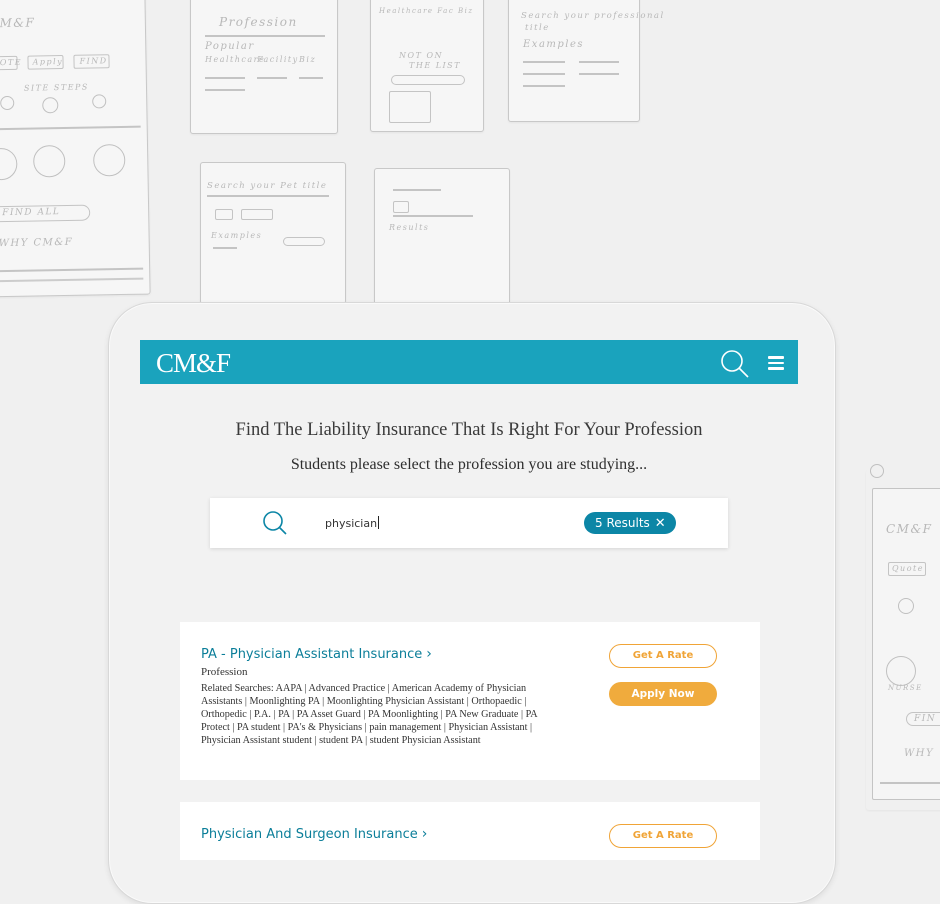 This screenshot has height=904, width=940. I want to click on sketch-why: WHY CM&F, so click(37, 243).